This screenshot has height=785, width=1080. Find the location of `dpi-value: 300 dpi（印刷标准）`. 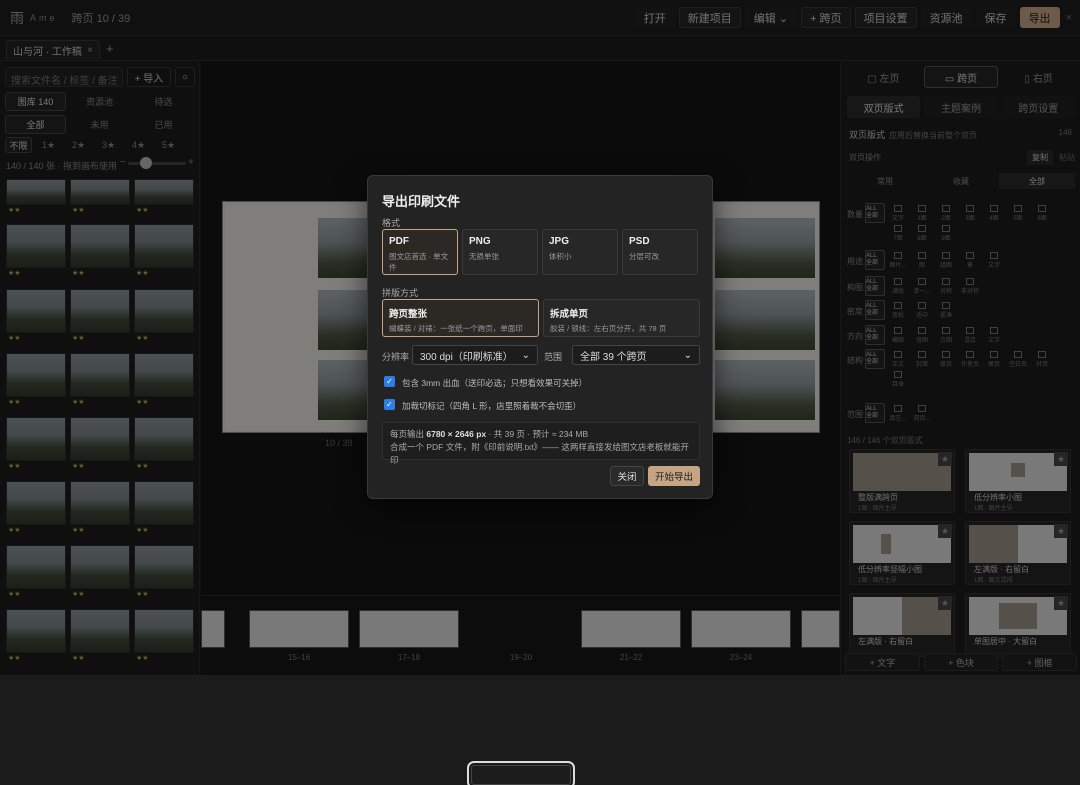

dpi-value: 300 dpi（印刷标准） is located at coordinates (466, 357).